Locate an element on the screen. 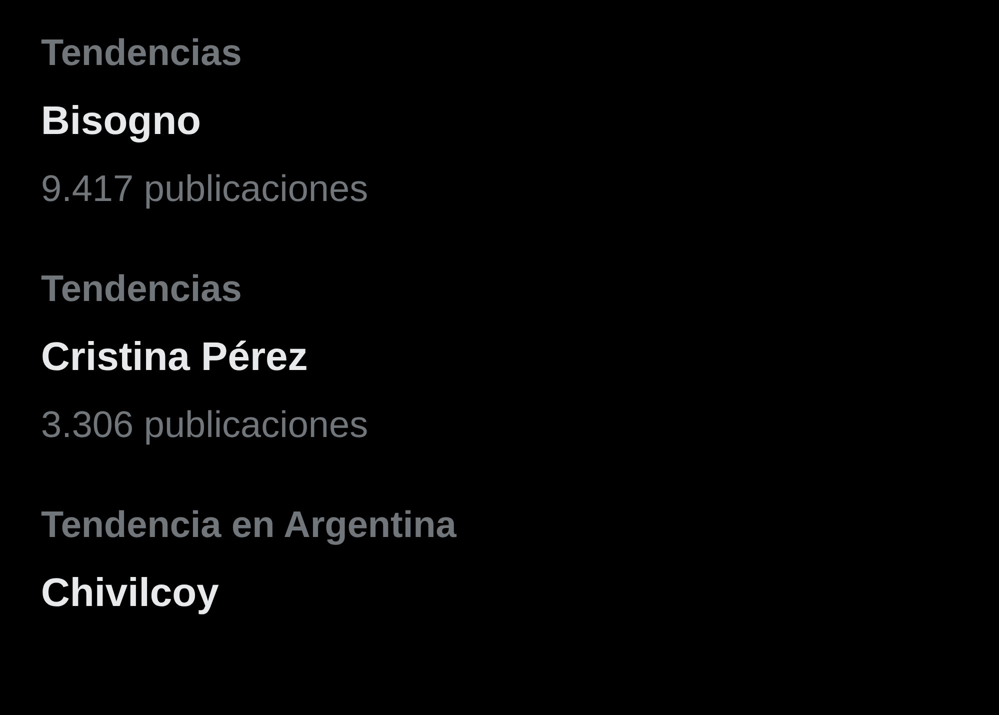 Image resolution: width=999 pixels, height=715 pixels. trend-name: Chivilcoy is located at coordinates (130, 593).